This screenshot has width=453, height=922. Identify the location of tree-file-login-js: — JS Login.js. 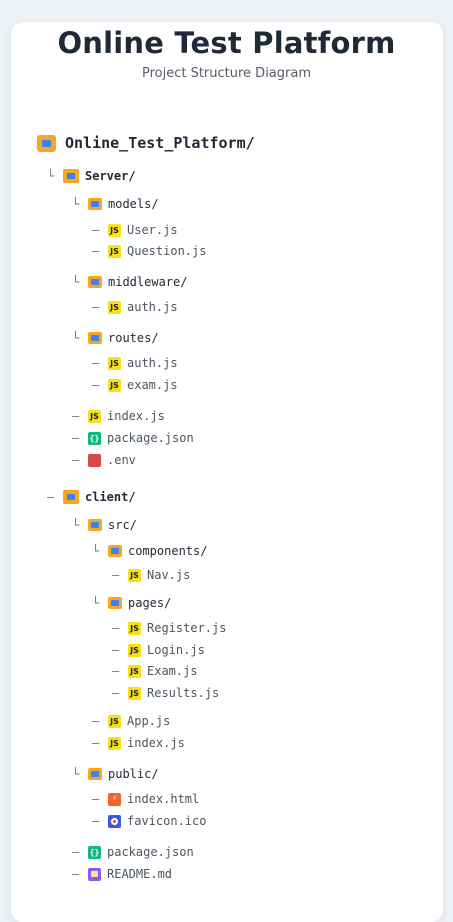
(158, 650).